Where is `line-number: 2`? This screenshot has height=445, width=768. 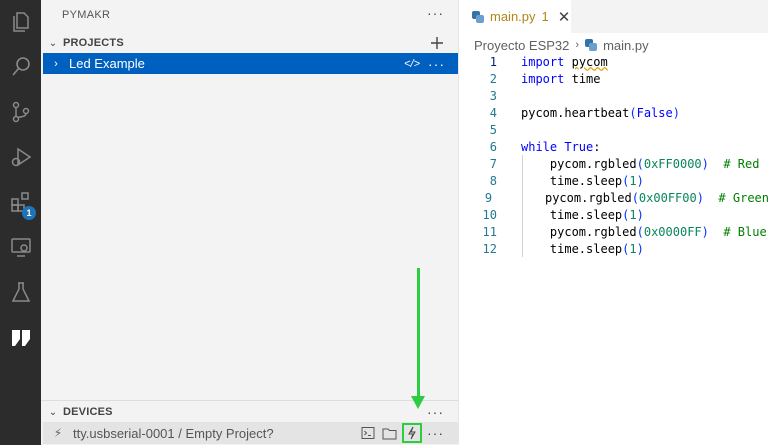 line-number: 2 is located at coordinates (493, 78).